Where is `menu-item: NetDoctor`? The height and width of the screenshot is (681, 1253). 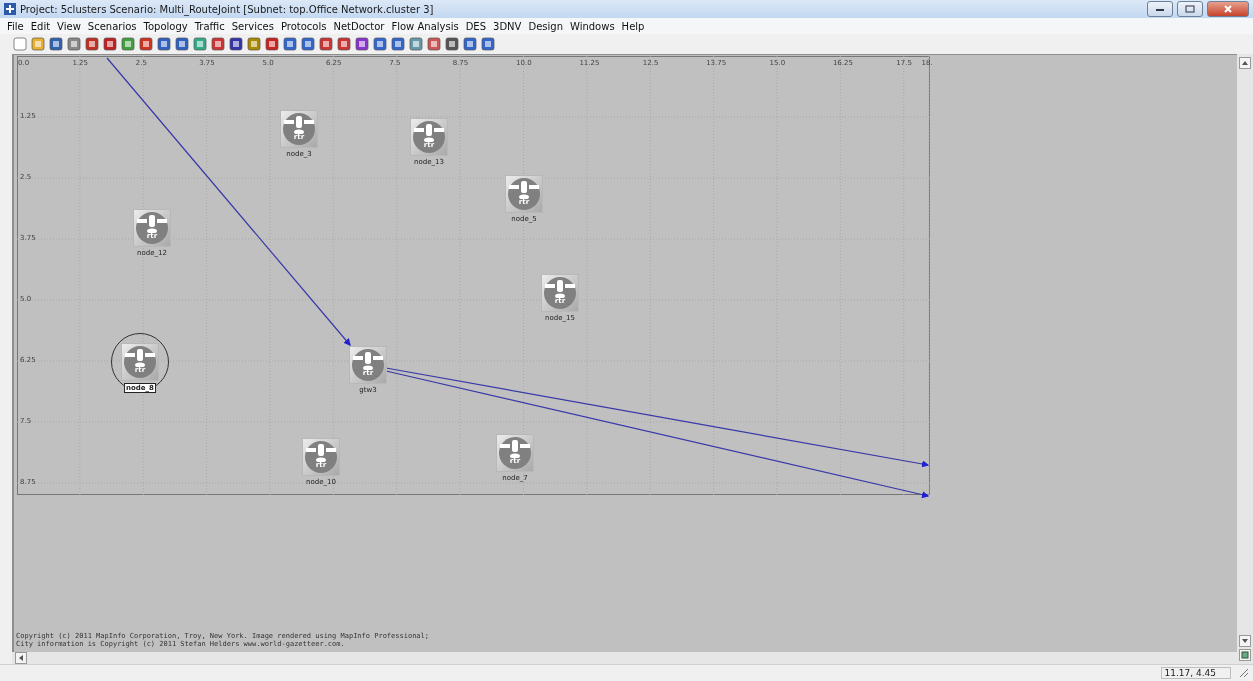 menu-item: NetDoctor is located at coordinates (359, 26).